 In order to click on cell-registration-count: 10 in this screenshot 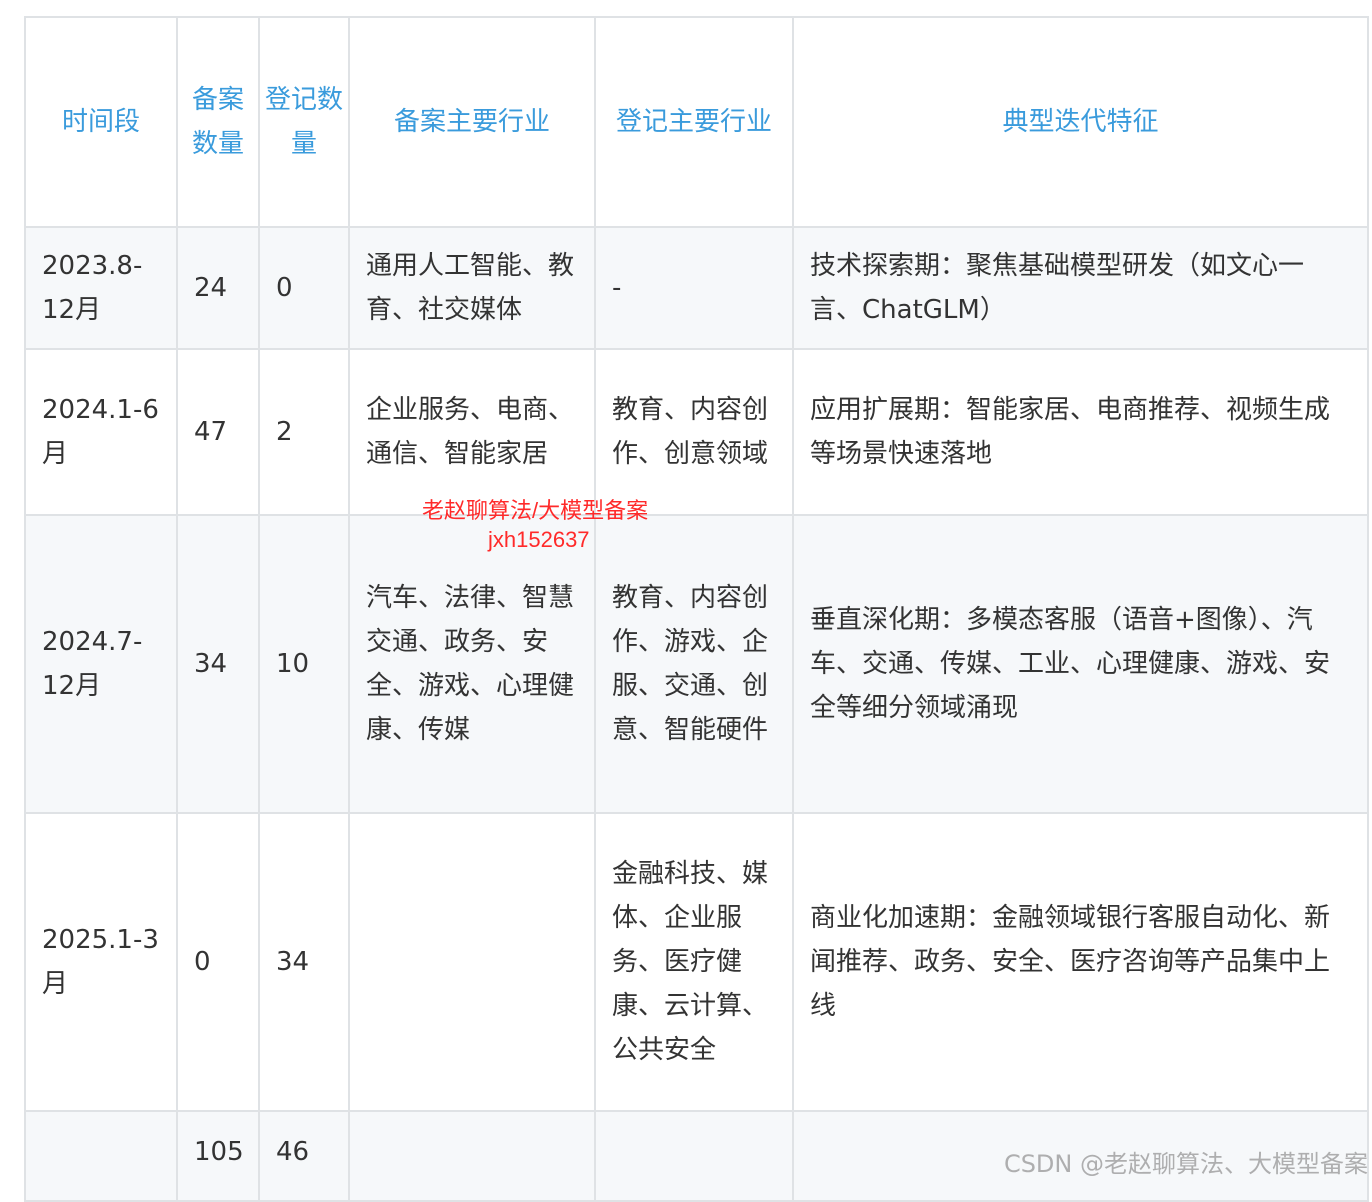, I will do `click(304, 664)`.